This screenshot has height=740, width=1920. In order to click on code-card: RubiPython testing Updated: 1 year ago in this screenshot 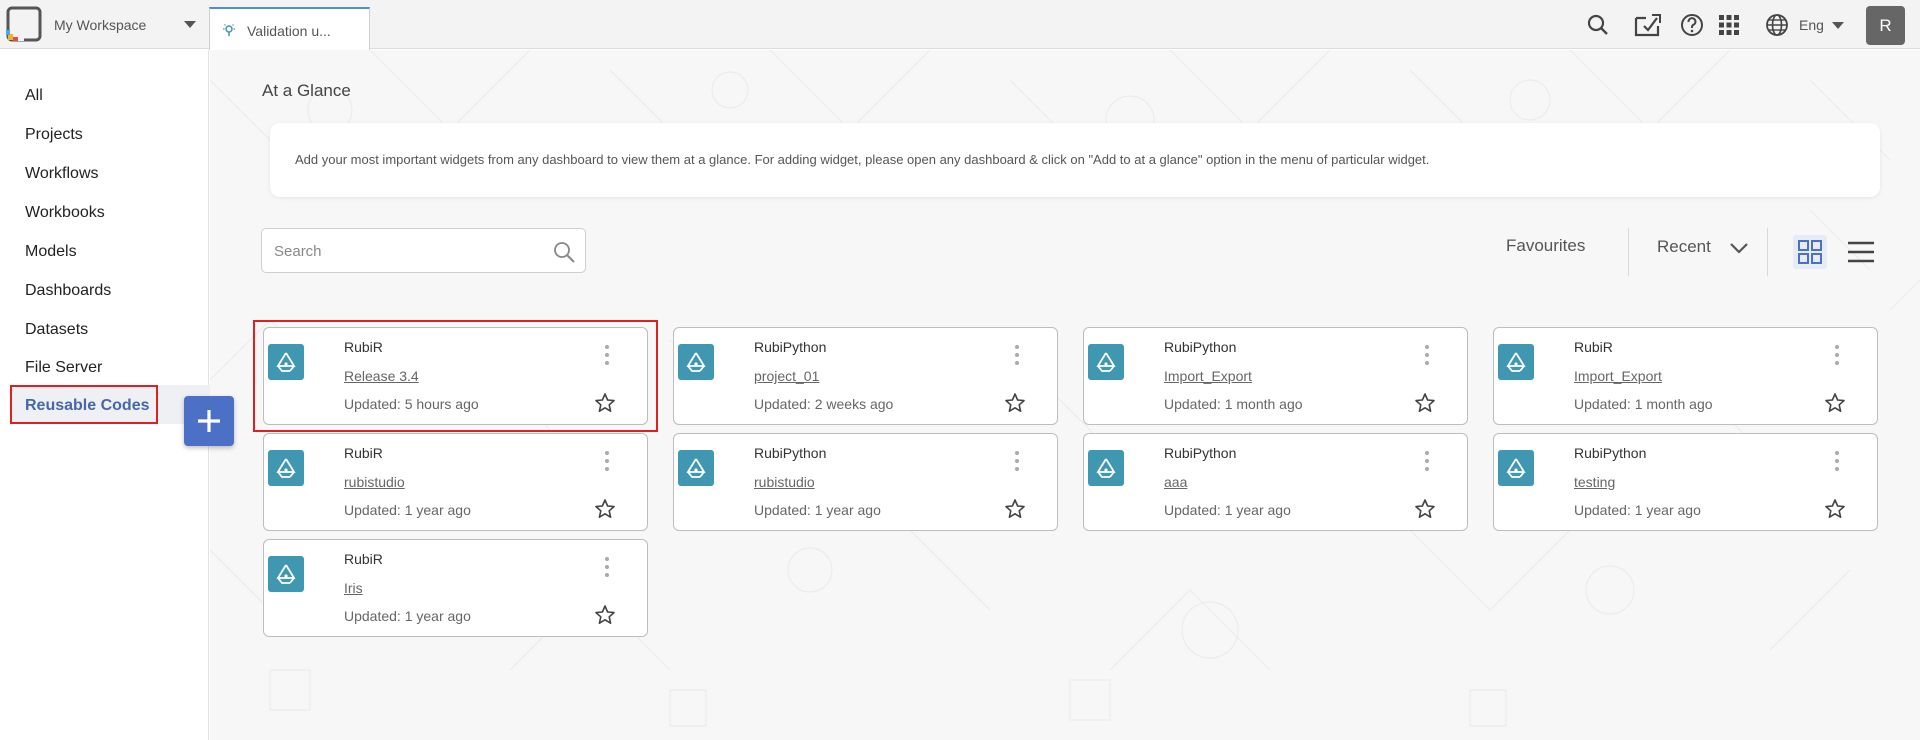, I will do `click(1685, 482)`.